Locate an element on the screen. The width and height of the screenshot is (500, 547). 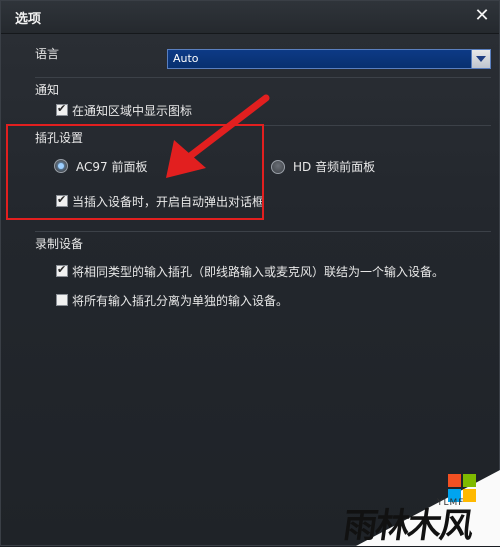
annotation-arrow is located at coordinates (218, 136).